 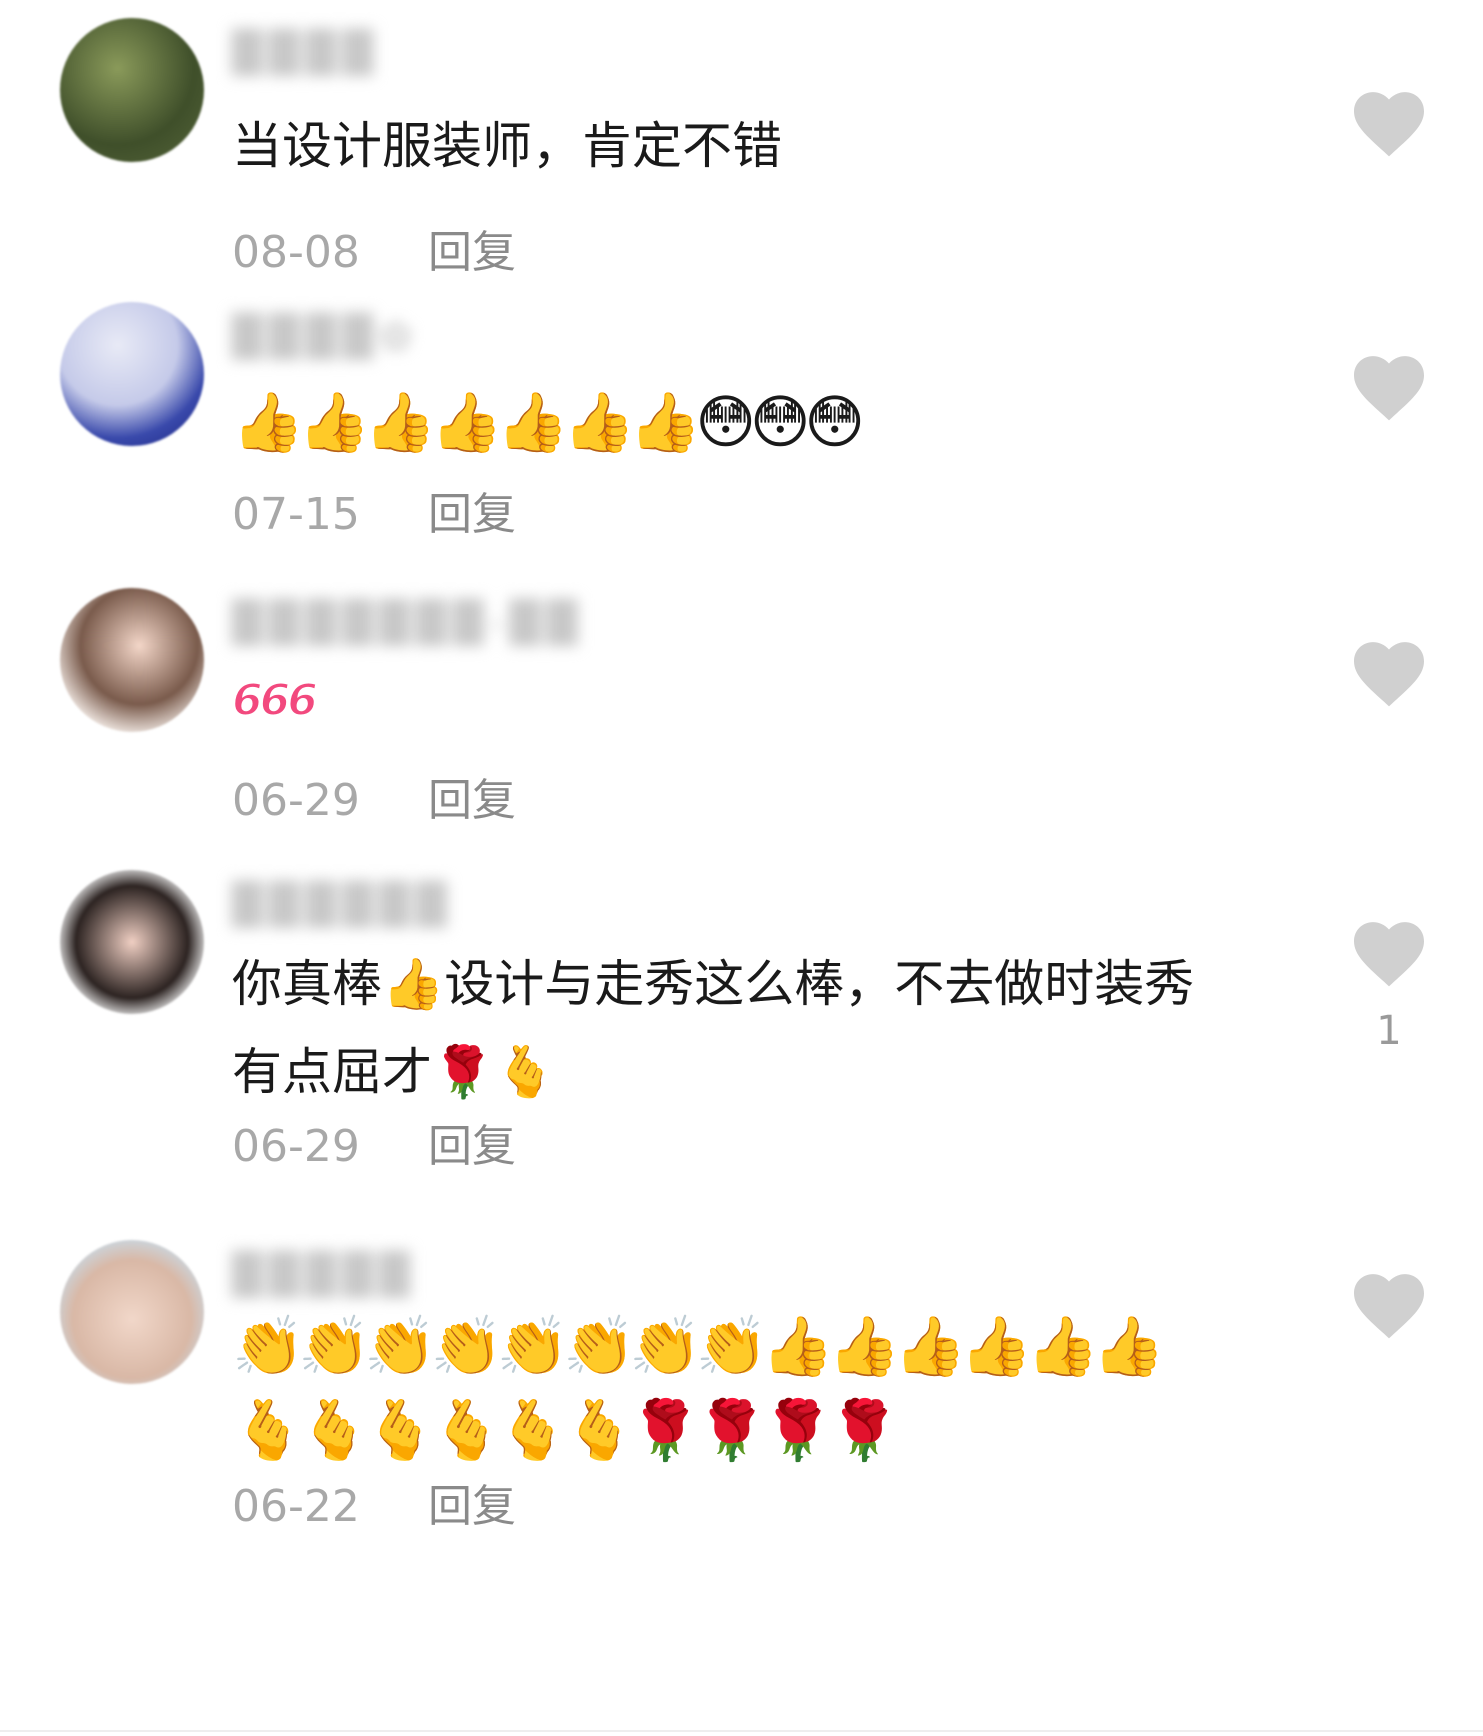 I want to click on divider, so click(x=741, y=1731).